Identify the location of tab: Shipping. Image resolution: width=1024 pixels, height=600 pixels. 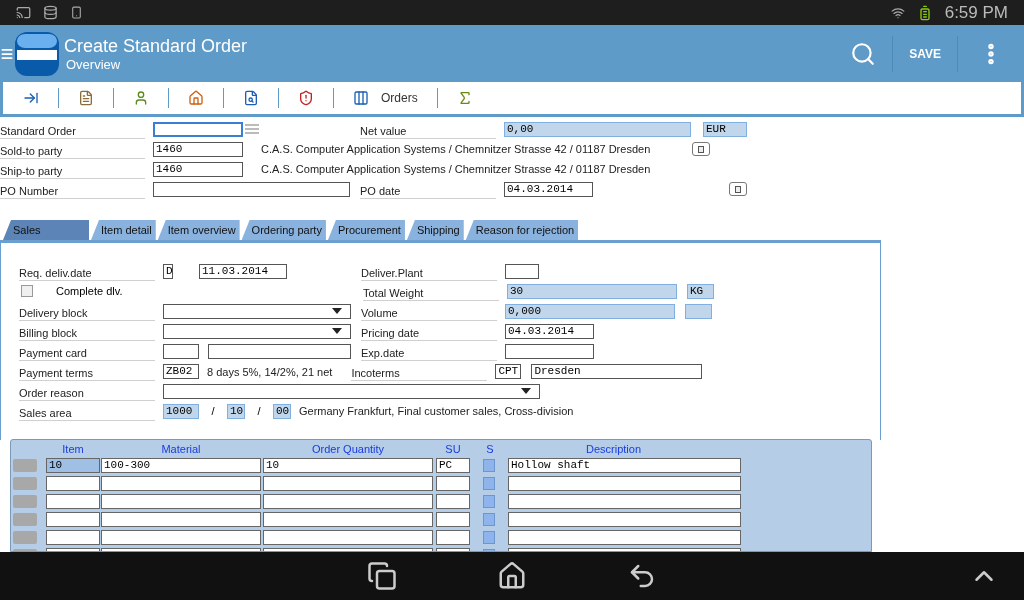
(435, 230).